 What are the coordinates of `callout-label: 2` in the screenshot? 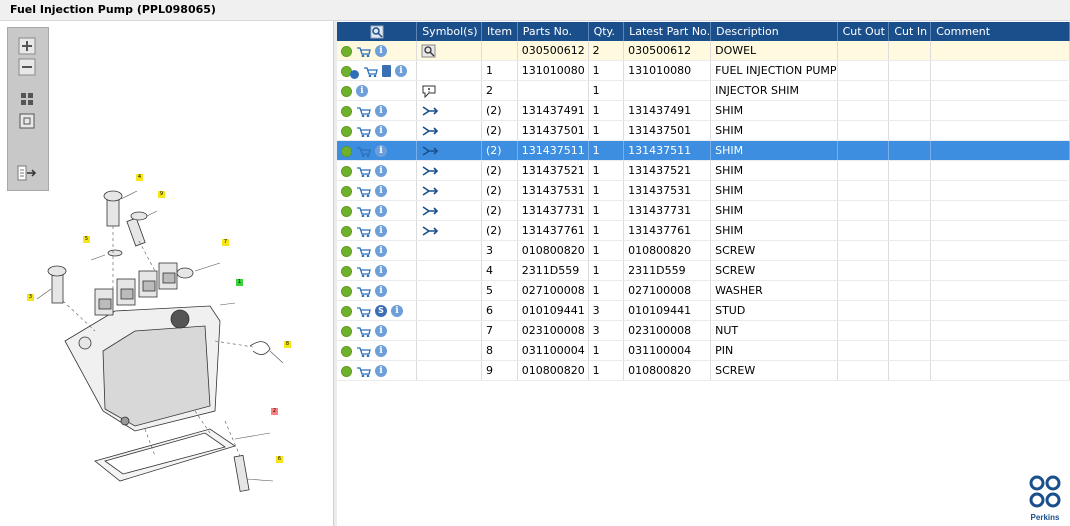 It's located at (274, 411).